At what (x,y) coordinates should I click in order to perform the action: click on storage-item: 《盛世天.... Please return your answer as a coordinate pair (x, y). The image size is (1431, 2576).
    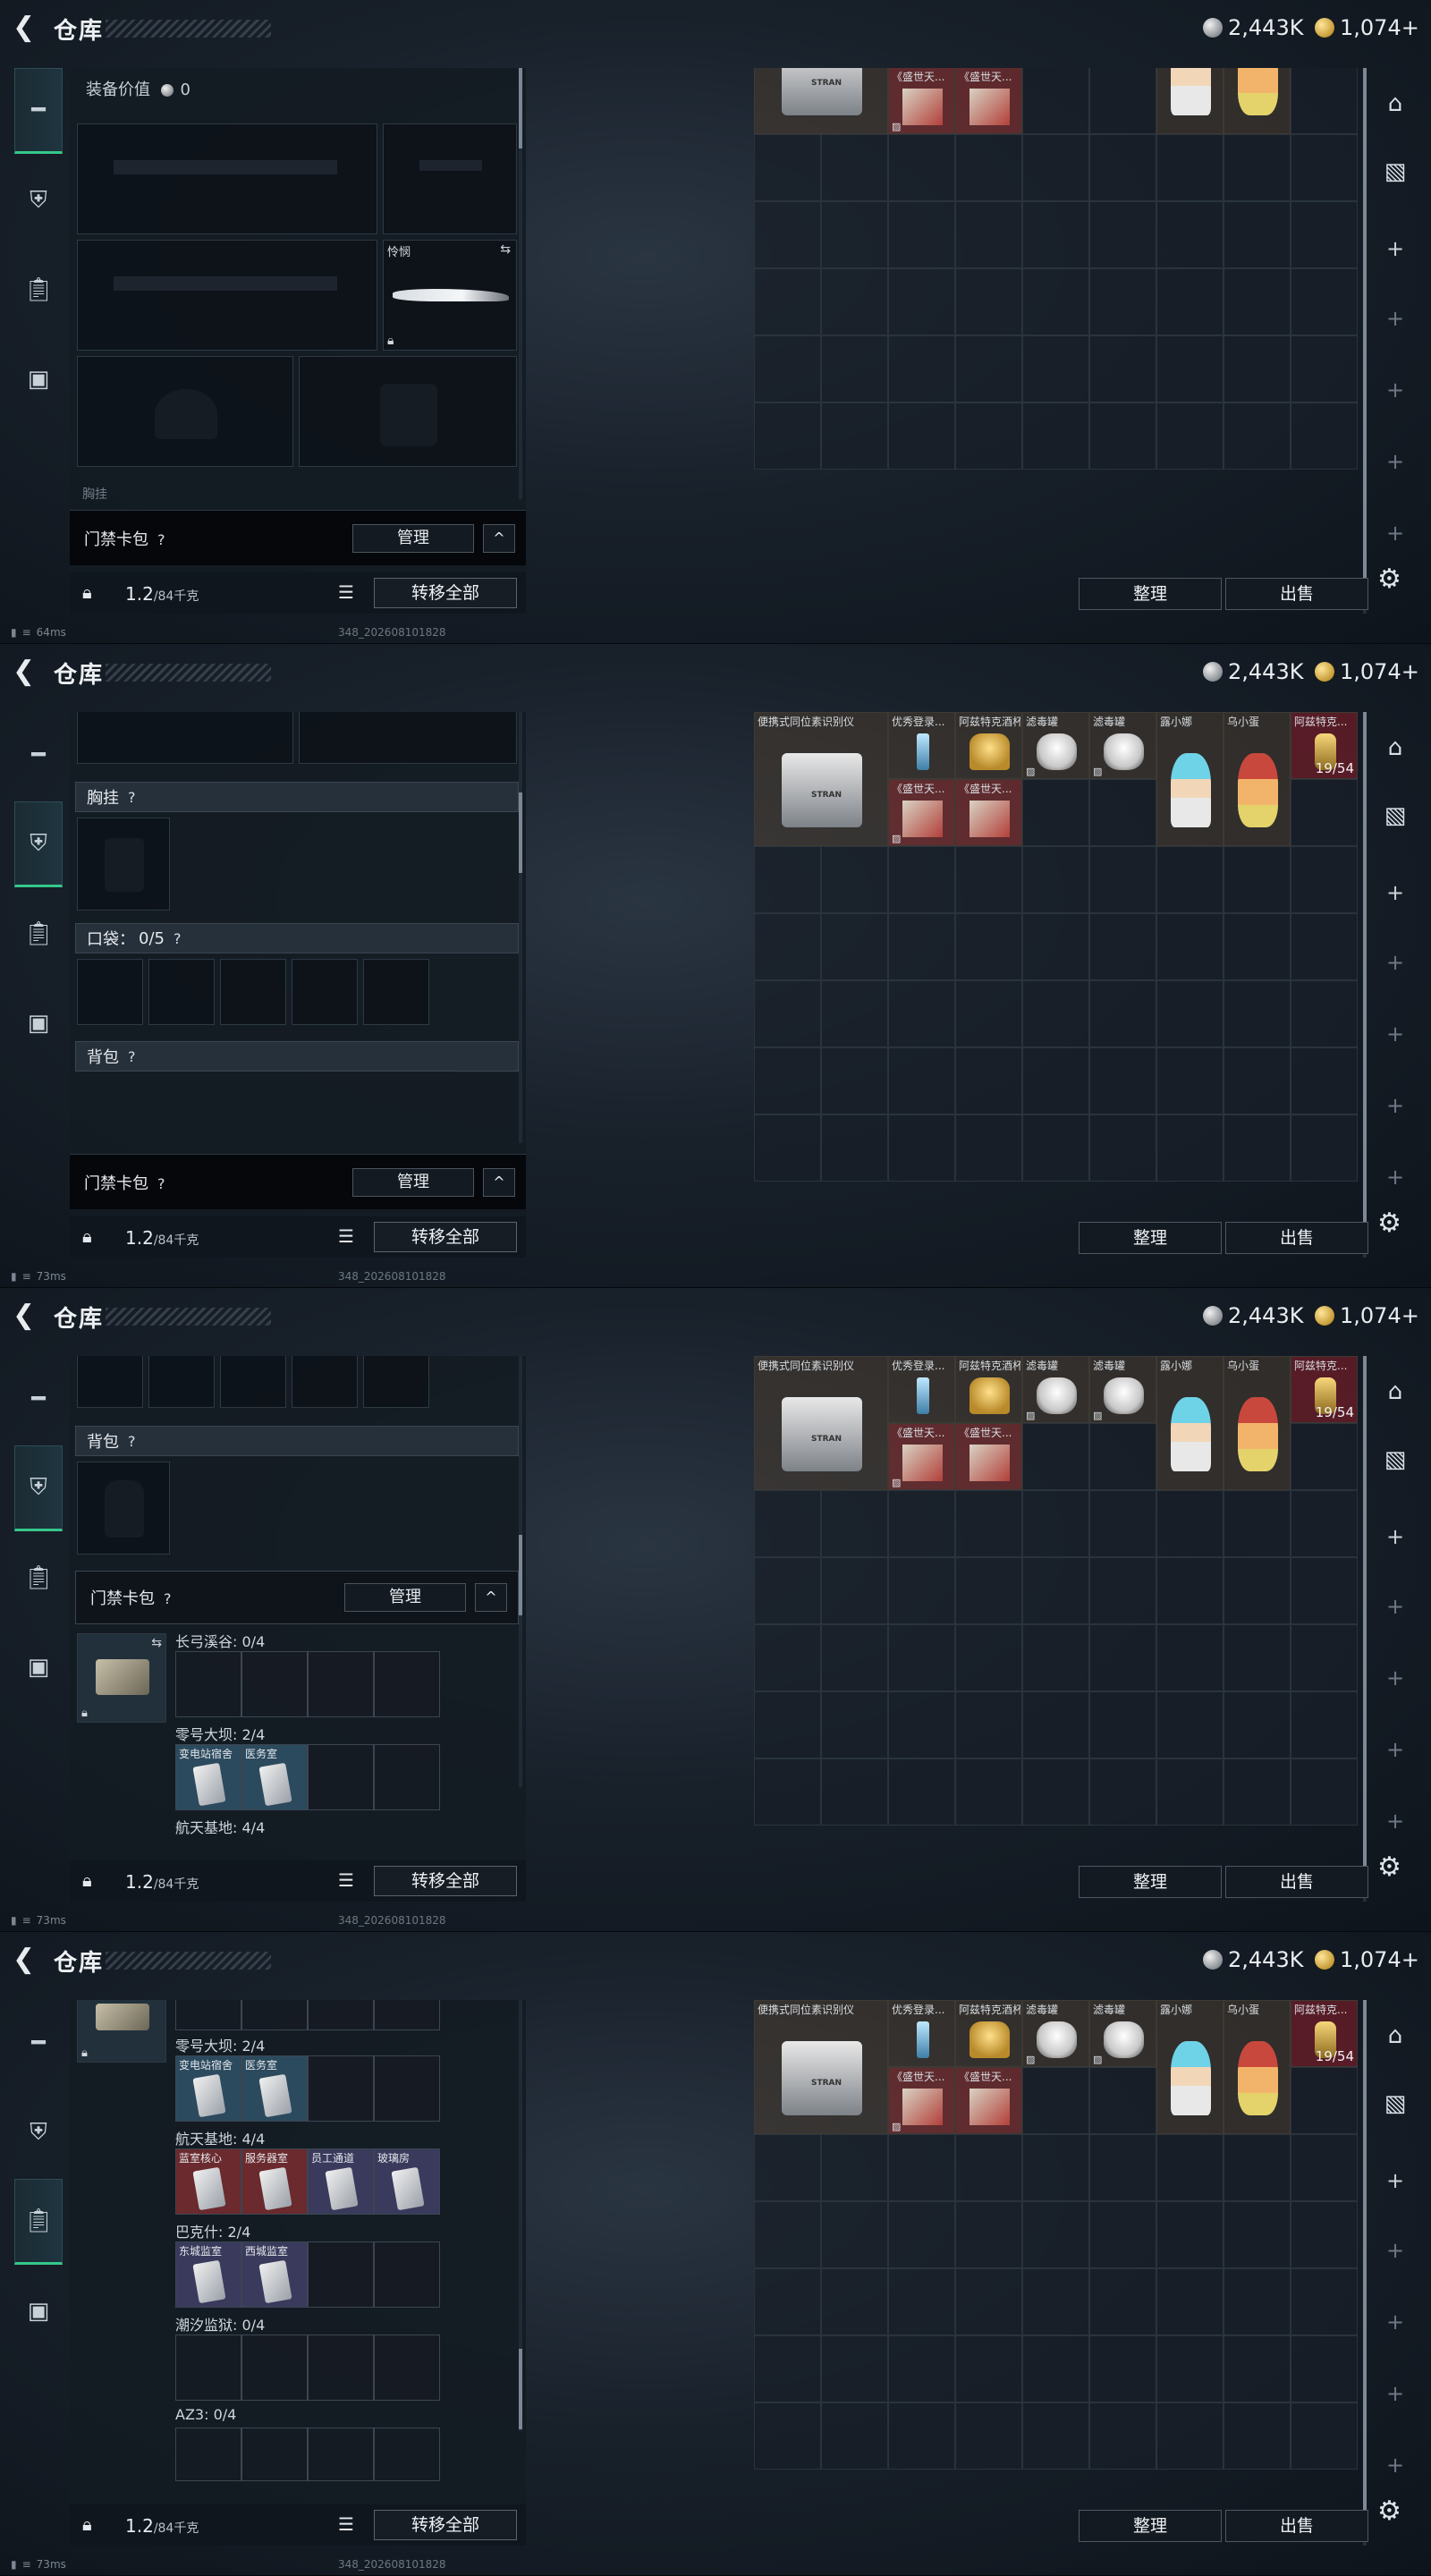
    Looking at the image, I should click on (989, 101).